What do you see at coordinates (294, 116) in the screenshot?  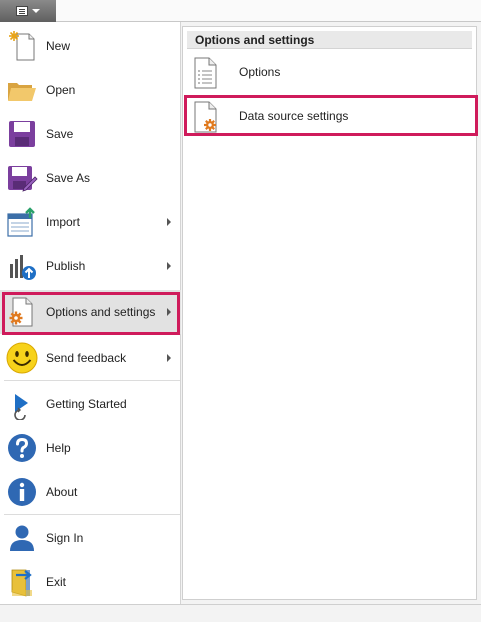 I see `submenu-item-label: Data source settings` at bounding box center [294, 116].